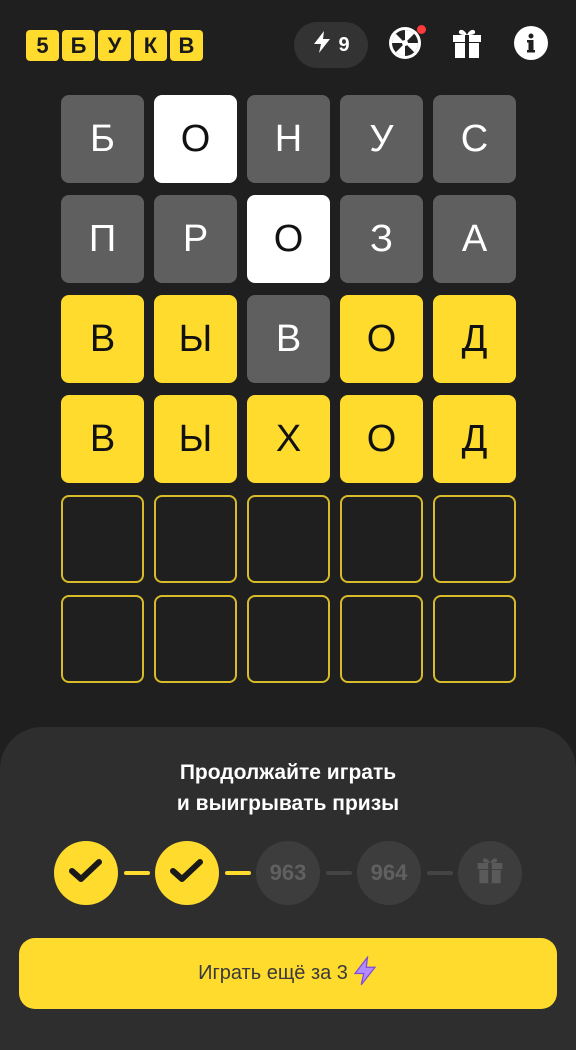 The image size is (576, 1050). Describe the element at coordinates (288, 803) in the screenshot. I see `panel-title-line: и выигрывать призы` at that location.